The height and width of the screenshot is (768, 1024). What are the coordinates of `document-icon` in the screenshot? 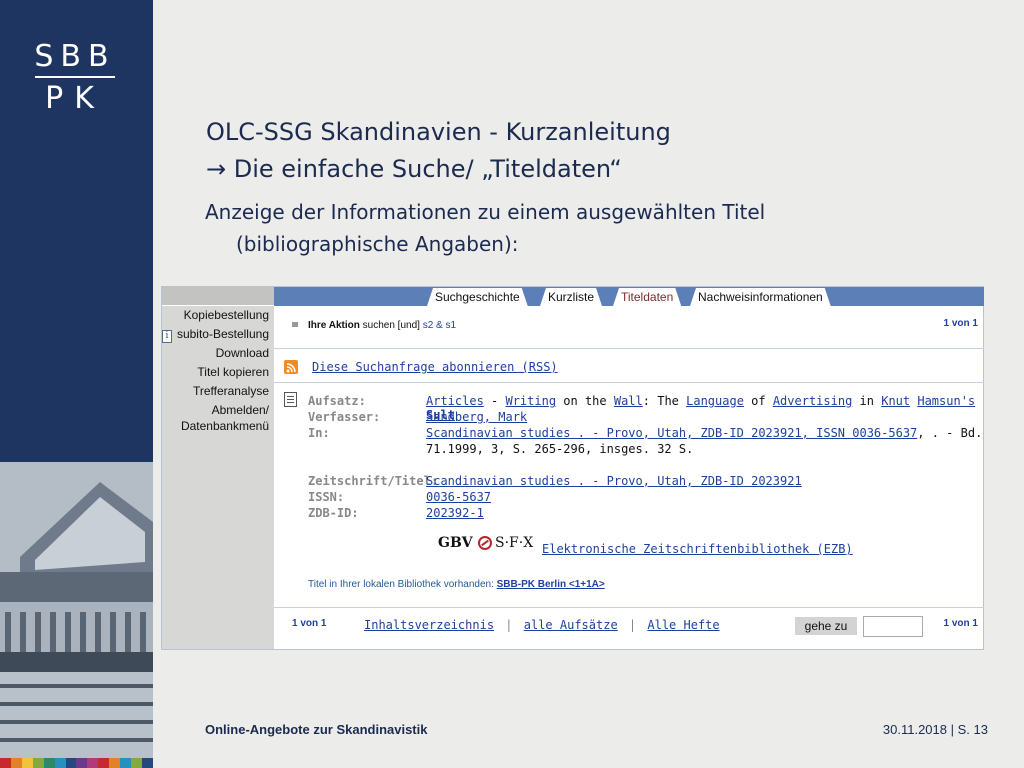 It's located at (290, 399).